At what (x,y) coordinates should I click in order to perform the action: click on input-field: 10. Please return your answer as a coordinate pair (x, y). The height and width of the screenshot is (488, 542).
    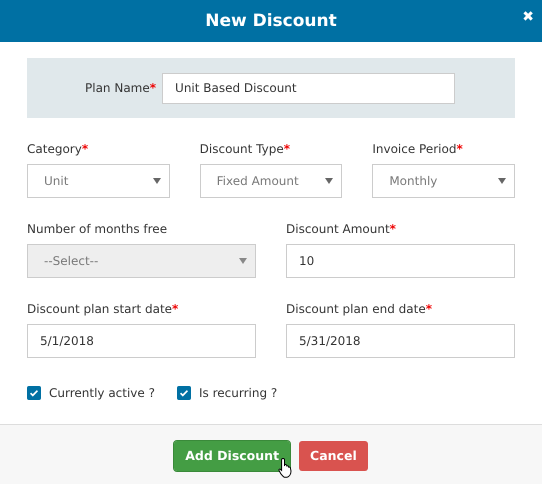
    Looking at the image, I should click on (400, 261).